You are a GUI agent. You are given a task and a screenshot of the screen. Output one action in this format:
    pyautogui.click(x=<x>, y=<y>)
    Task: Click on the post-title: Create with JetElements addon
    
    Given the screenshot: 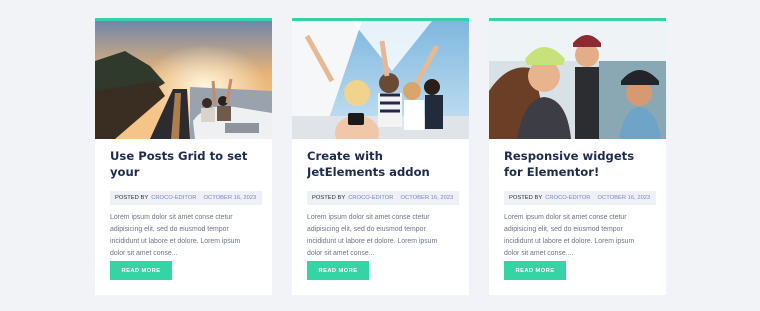 What is the action you would take?
    pyautogui.click(x=380, y=164)
    